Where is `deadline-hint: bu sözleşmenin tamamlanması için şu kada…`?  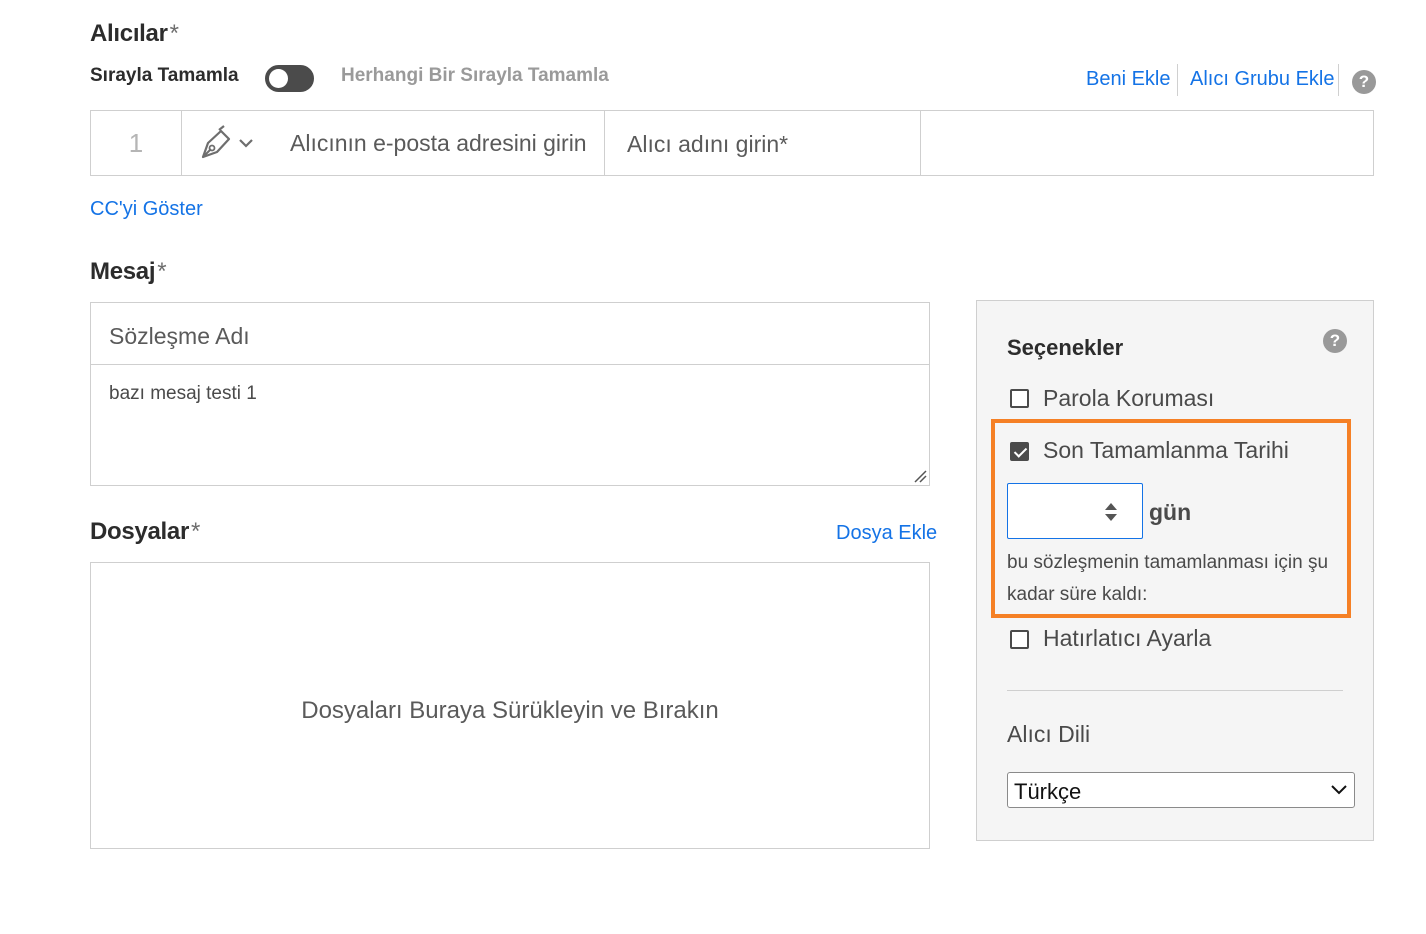
deadline-hint: bu sözleşmenin tamamlanması için şu kada… is located at coordinates (1168, 578).